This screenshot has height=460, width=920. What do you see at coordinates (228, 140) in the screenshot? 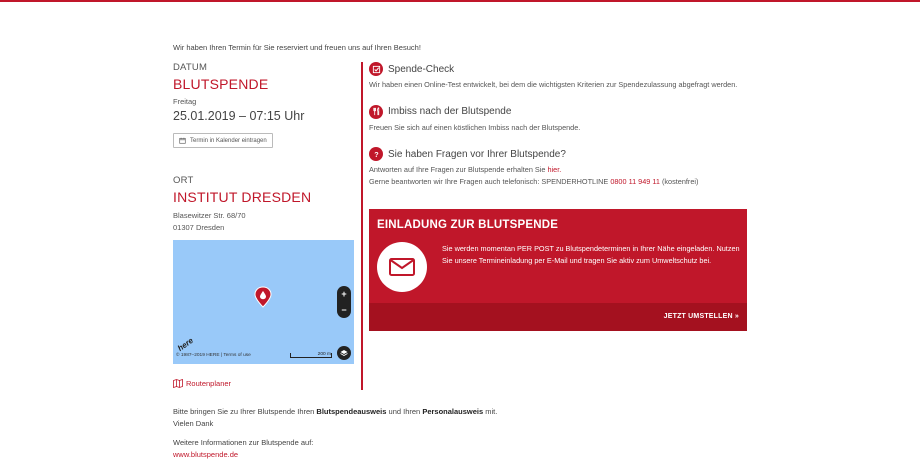
I see `add-to-calendar-label: Termin in Kalender eintragen` at bounding box center [228, 140].